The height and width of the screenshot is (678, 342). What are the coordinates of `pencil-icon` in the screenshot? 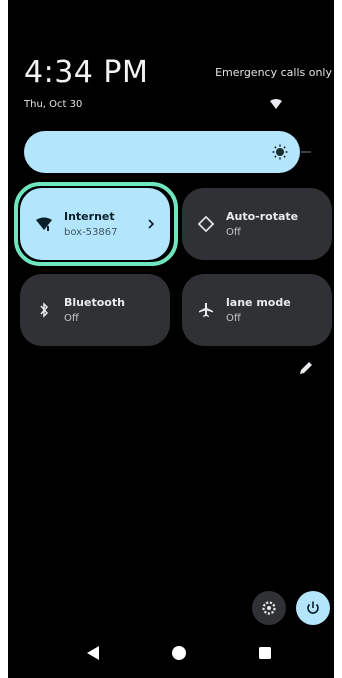 It's located at (306, 368).